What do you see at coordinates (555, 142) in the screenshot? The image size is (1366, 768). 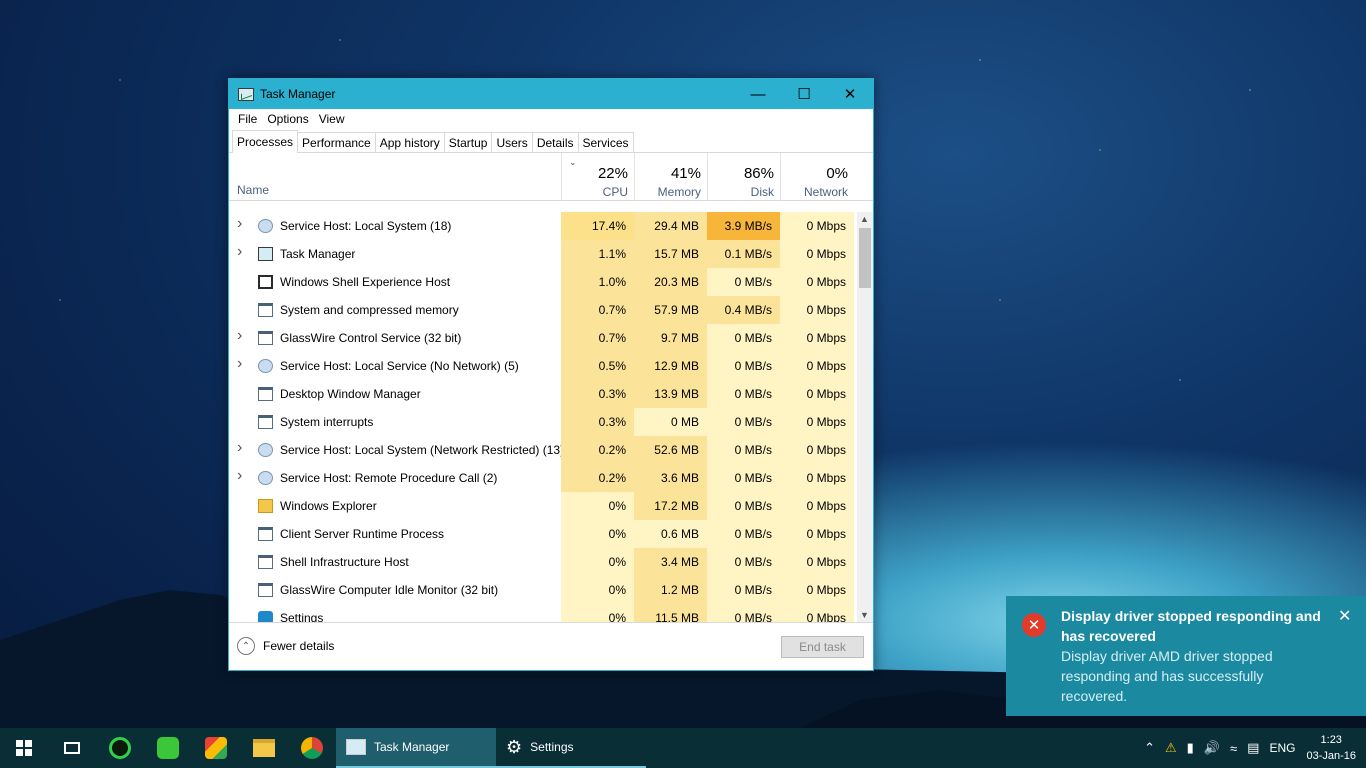 I see `tab-details: Details` at bounding box center [555, 142].